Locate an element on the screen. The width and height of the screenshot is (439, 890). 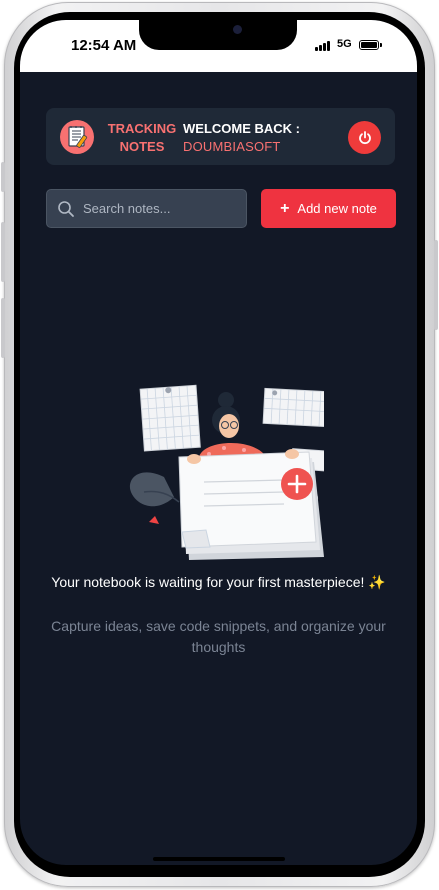
power-side-button is located at coordinates (436, 285).